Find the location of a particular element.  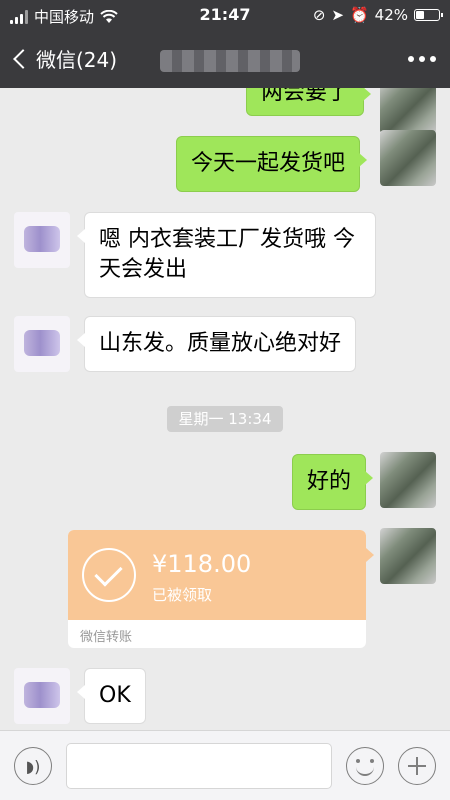

back-button: 微信(24) is located at coordinates (63, 58).